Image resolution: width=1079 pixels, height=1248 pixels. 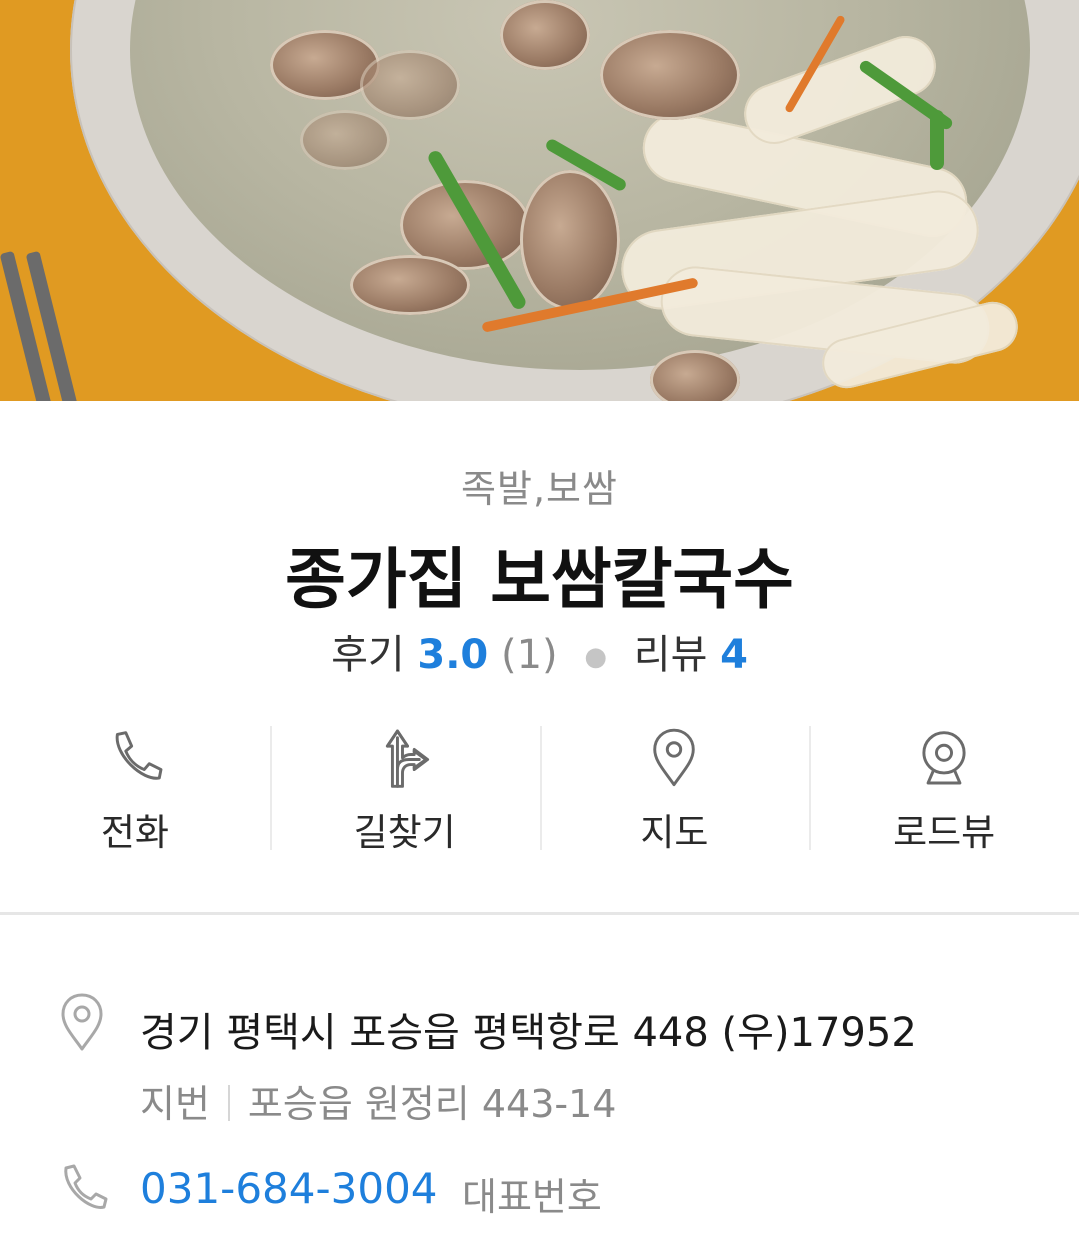 What do you see at coordinates (944, 758) in the screenshot?
I see `roadview-icon` at bounding box center [944, 758].